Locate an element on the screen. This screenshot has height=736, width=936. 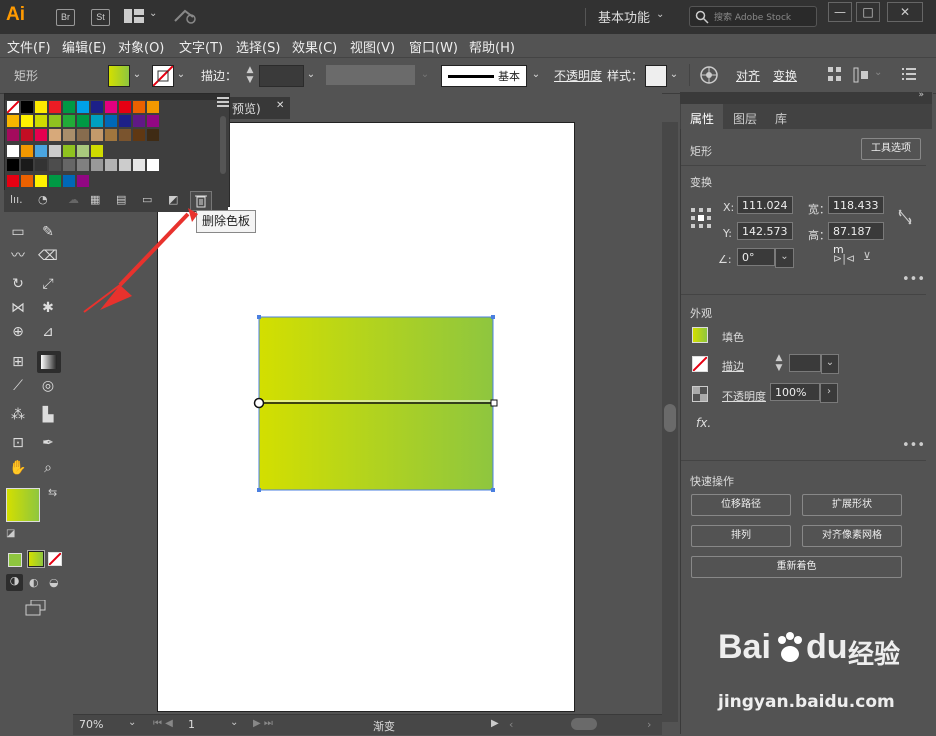
offset-path-button: 位移路径 is located at coordinates (741, 505).